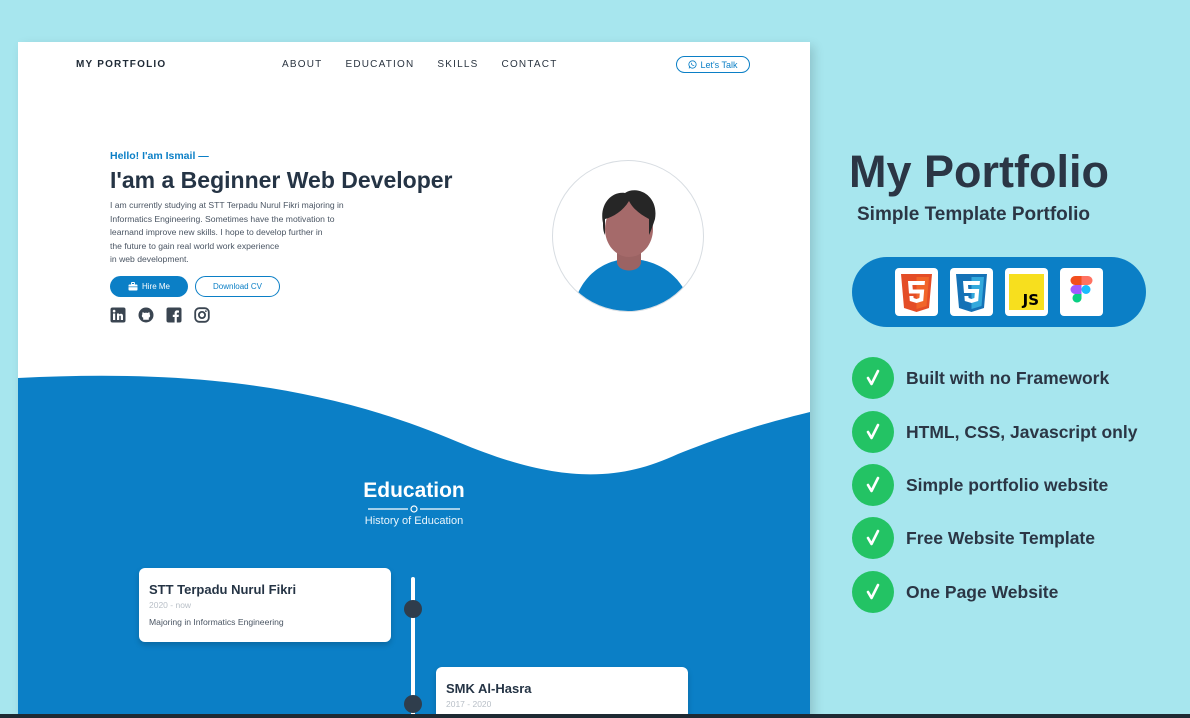 Image resolution: width=1190 pixels, height=718 pixels. I want to click on education-school: STT Terpadu Nurul Fikri, so click(223, 589).